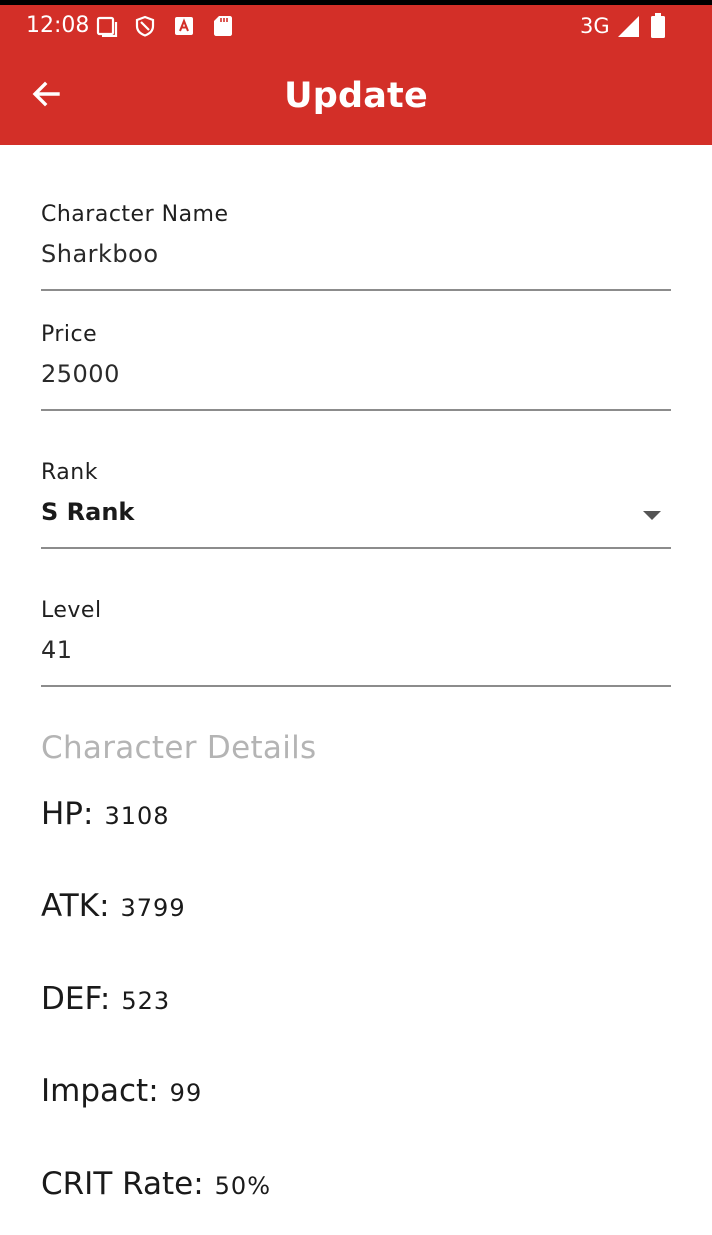 Image resolution: width=712 pixels, height=1235 pixels. What do you see at coordinates (122, 1184) in the screenshot?
I see `stat-label: CRIT Rate:` at bounding box center [122, 1184].